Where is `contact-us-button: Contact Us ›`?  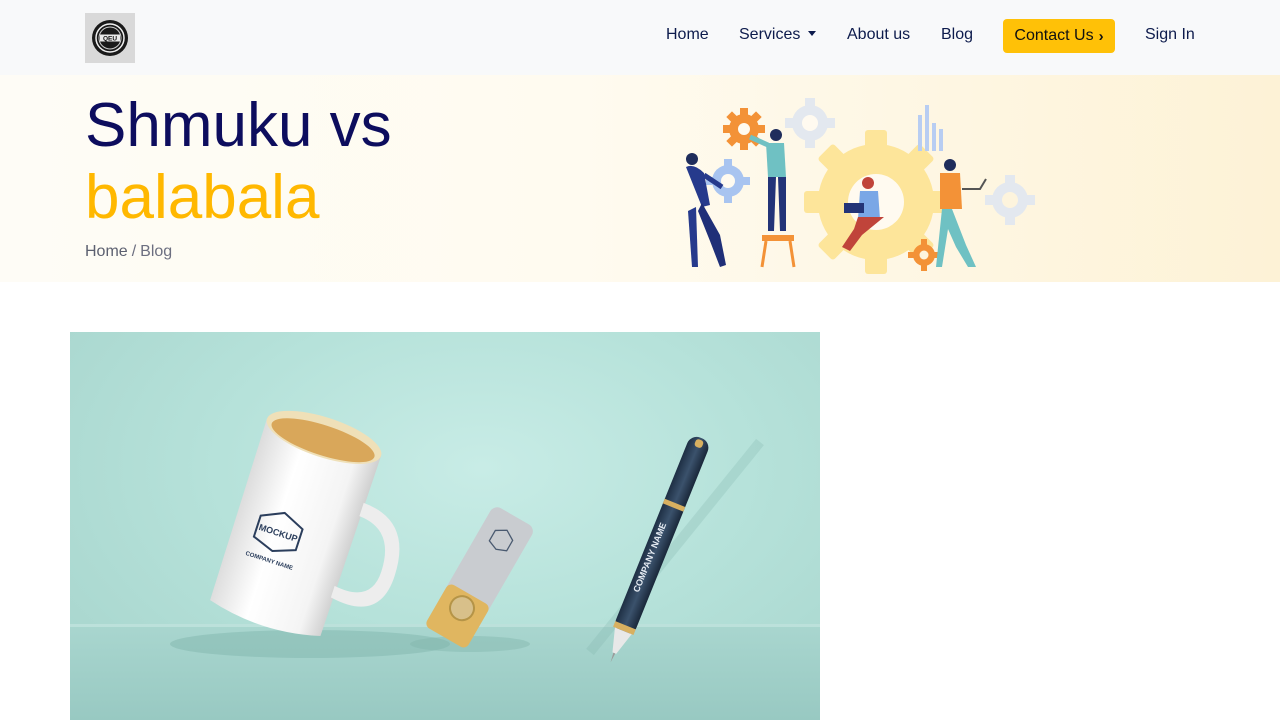
contact-us-button: Contact Us › is located at coordinates (1059, 36).